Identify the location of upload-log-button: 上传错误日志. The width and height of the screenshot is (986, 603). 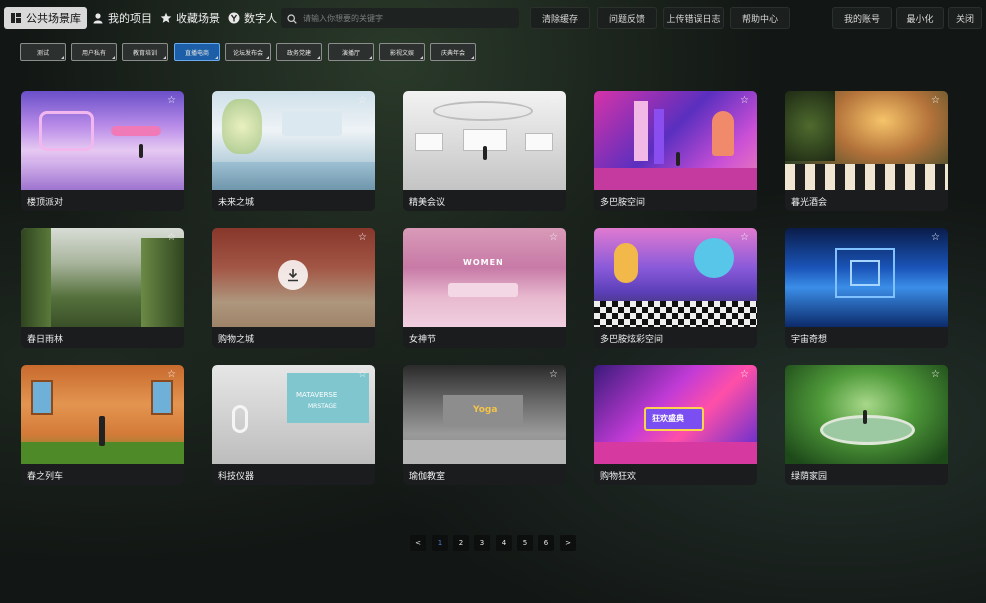
(693, 18).